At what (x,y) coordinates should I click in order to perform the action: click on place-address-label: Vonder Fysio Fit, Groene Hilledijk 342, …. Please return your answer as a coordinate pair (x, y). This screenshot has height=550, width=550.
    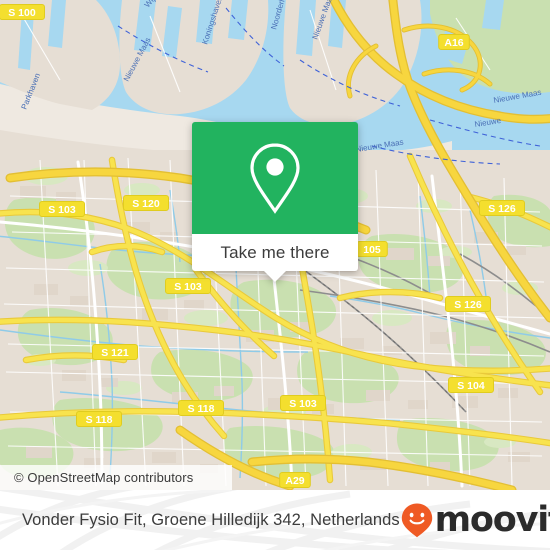
    Looking at the image, I should click on (211, 519).